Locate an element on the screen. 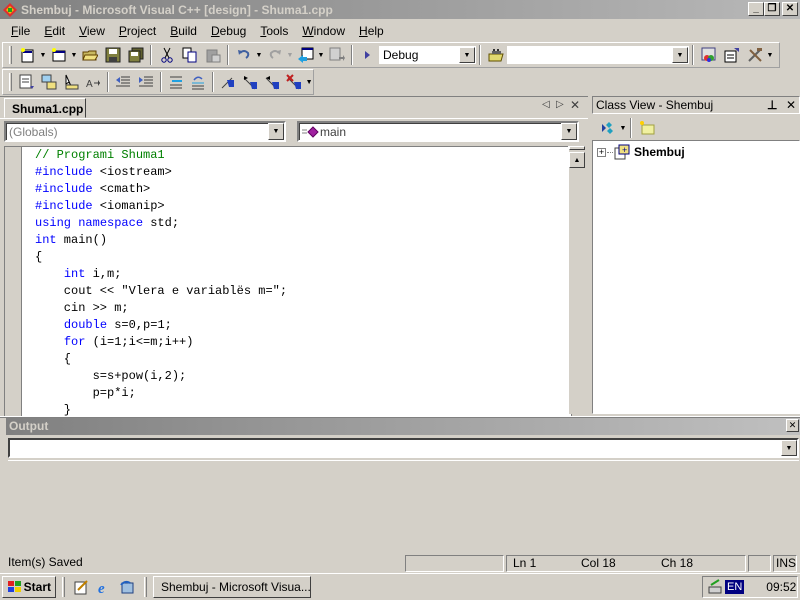  quicklaunch-outlook is located at coordinates (126, 587).